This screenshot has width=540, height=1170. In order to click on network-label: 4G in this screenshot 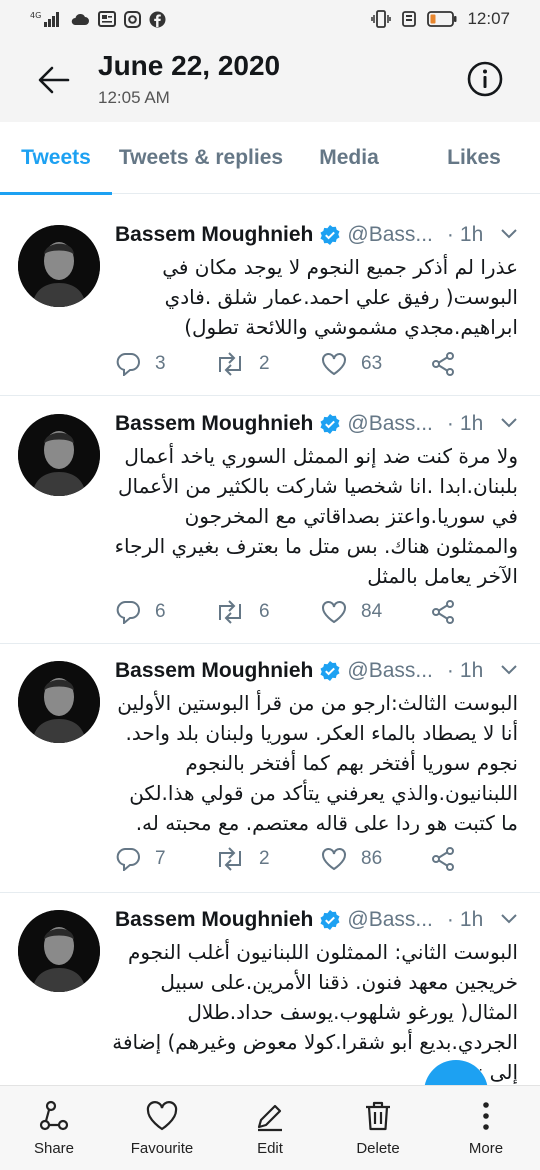, I will do `click(35, 15)`.